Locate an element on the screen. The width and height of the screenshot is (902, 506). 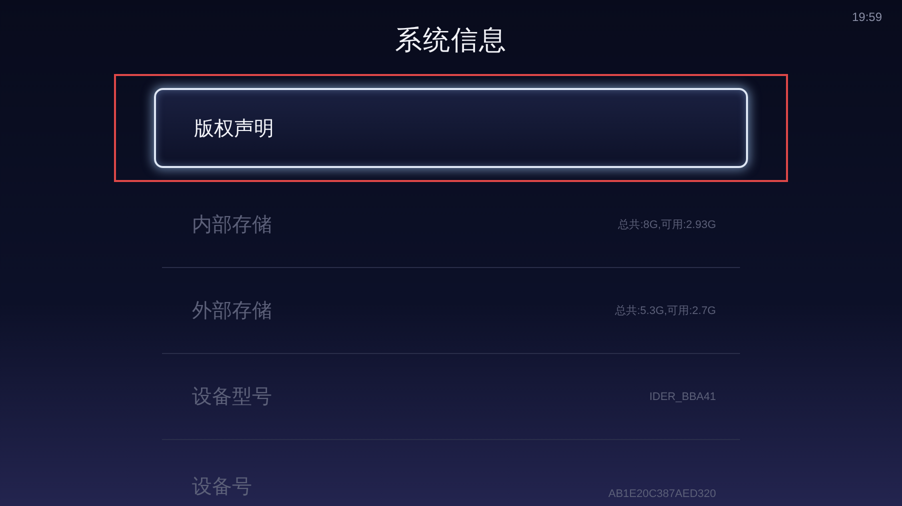
page-title: 系统信息 is located at coordinates (451, 41).